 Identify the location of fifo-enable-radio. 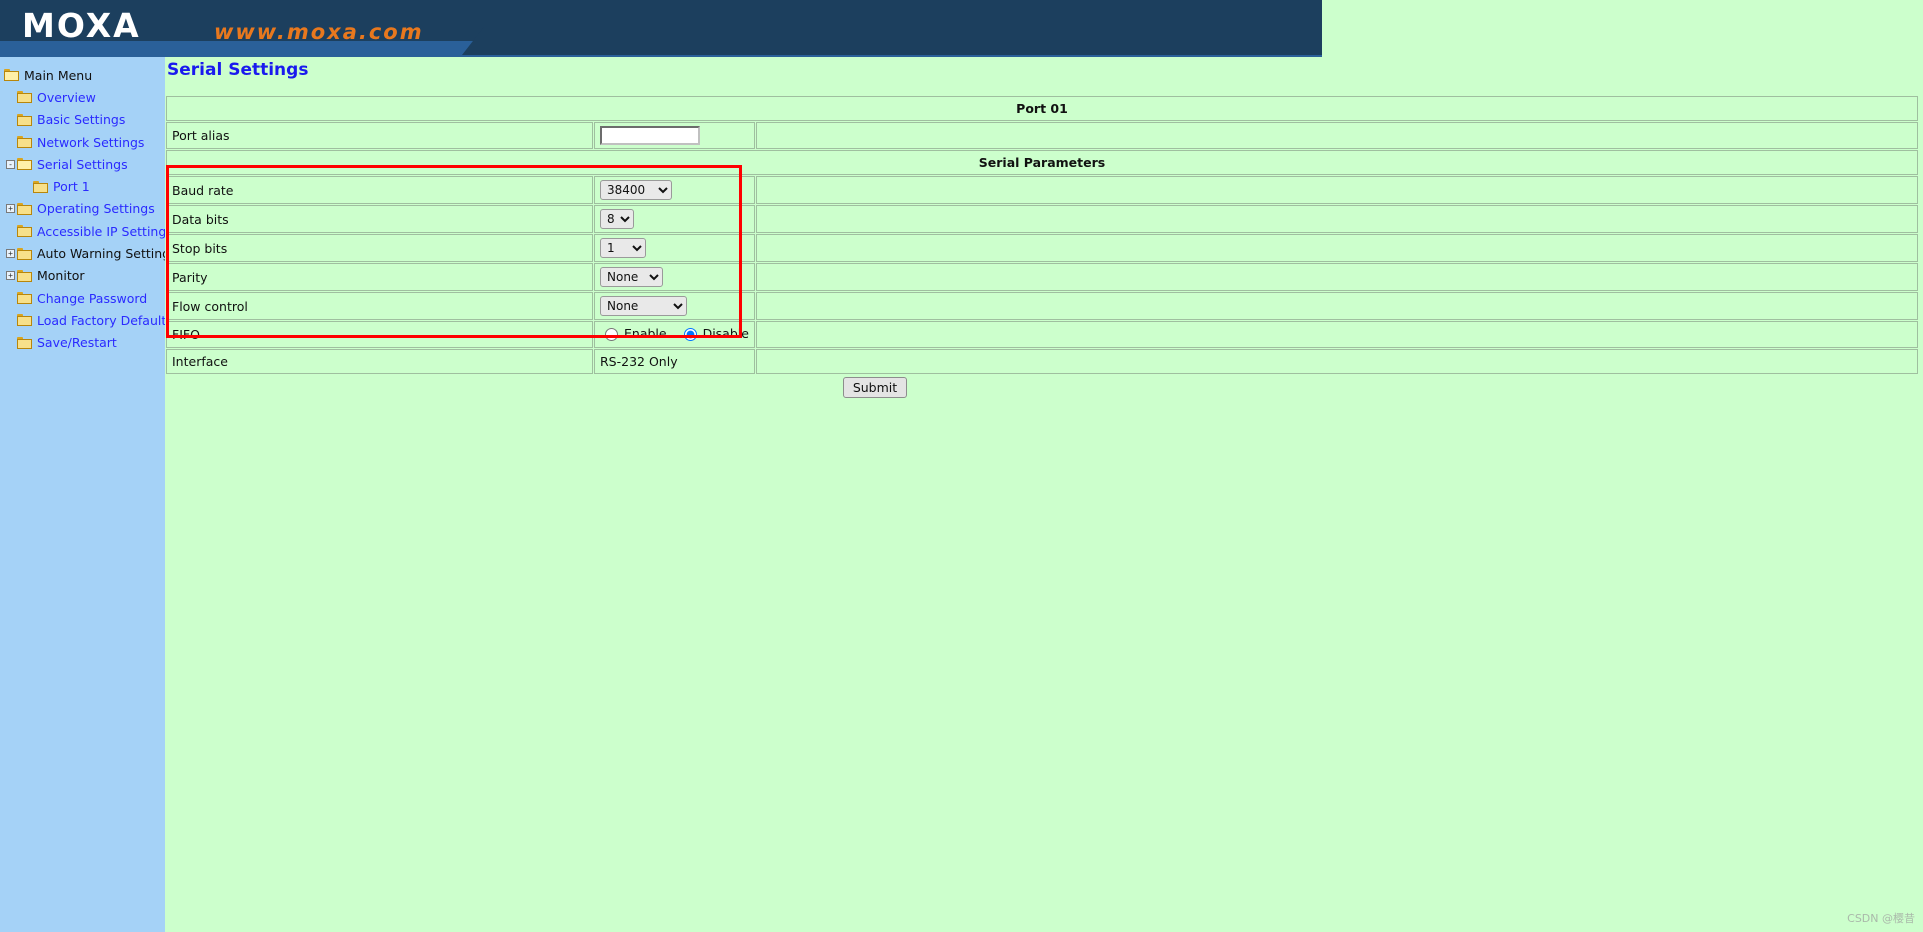
(611, 334).